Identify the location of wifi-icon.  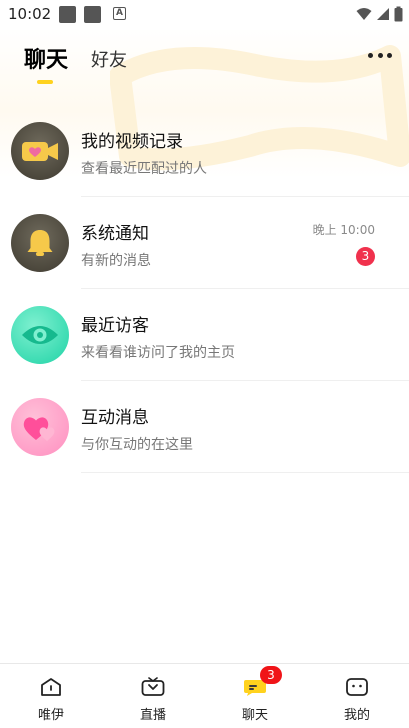
(364, 14).